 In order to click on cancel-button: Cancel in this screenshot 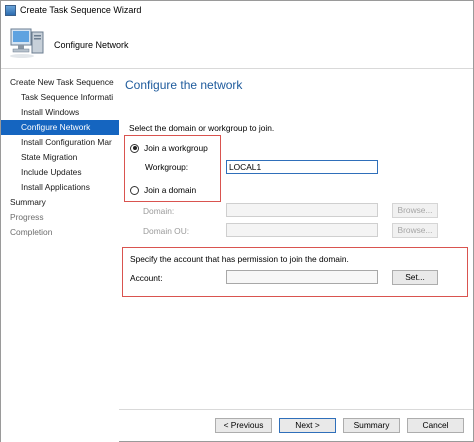, I will do `click(435, 425)`.